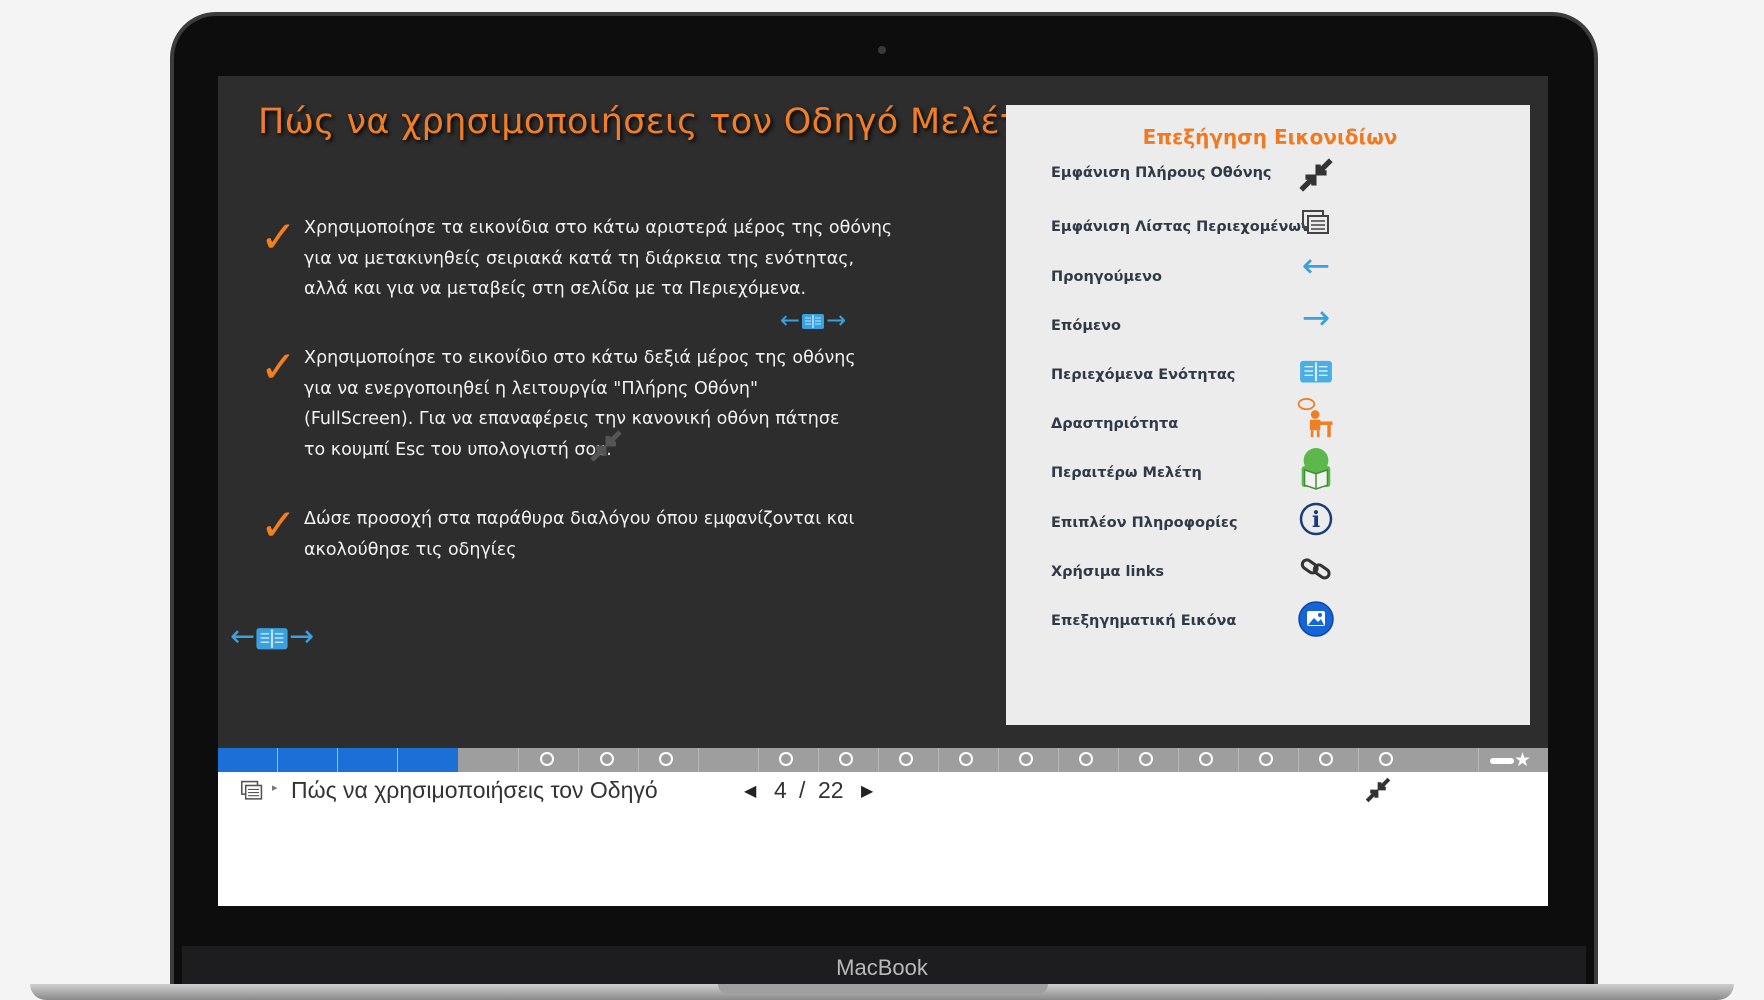  What do you see at coordinates (301, 636) in the screenshot?
I see `next-arrow-icon: →` at bounding box center [301, 636].